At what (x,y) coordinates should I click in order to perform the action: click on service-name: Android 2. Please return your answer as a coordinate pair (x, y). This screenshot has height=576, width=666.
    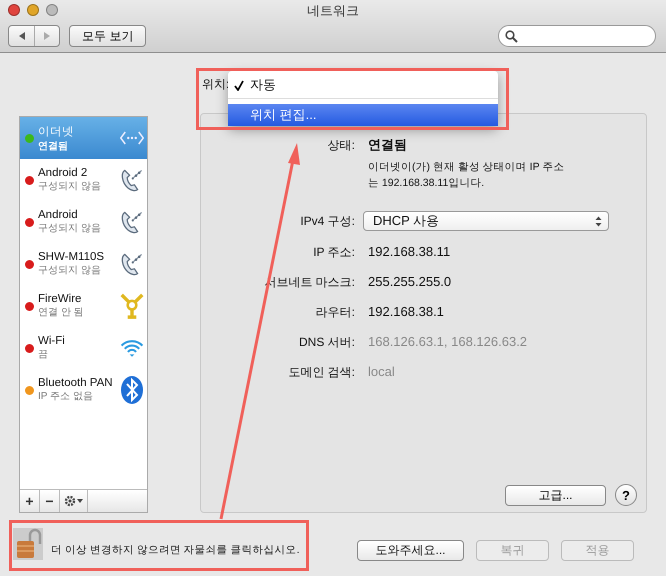
    Looking at the image, I should click on (63, 173).